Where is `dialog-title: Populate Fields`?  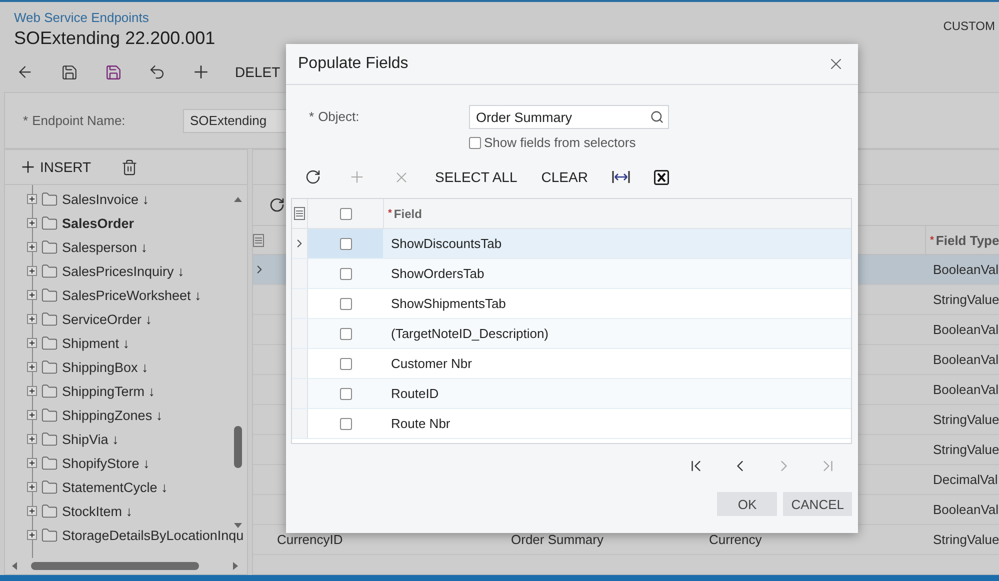
dialog-title: Populate Fields is located at coordinates (353, 64).